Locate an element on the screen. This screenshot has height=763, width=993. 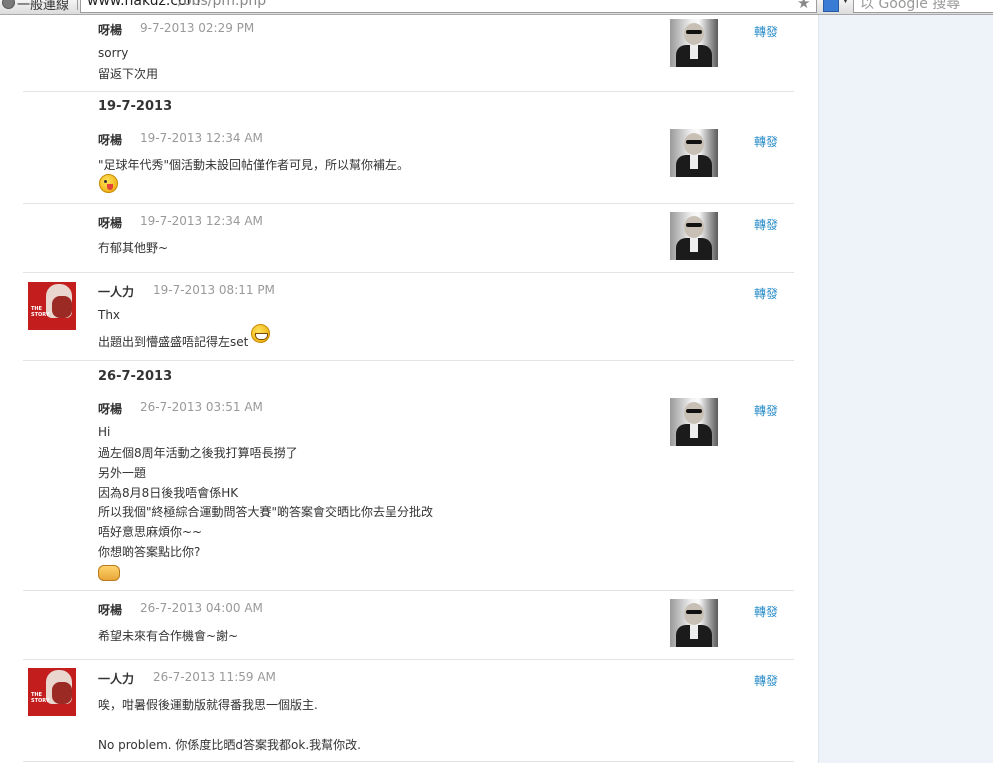
message-text: "足球年代秀"個活動未設回帖僅作者可見，所以幫你補左。 is located at coordinates (254, 165).